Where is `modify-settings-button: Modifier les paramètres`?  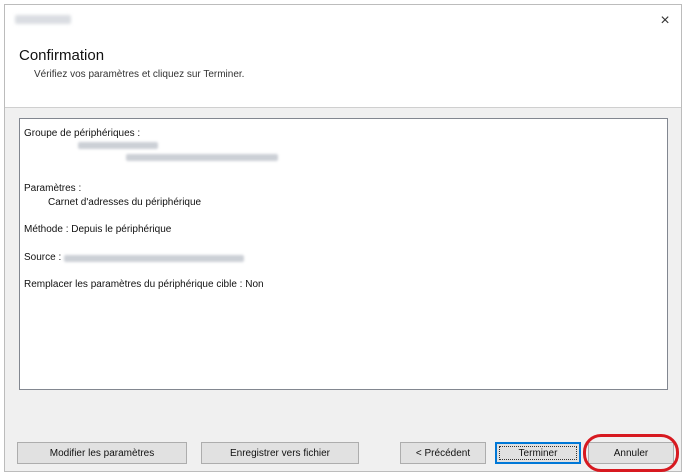
modify-settings-button: Modifier les paramètres is located at coordinates (102, 453).